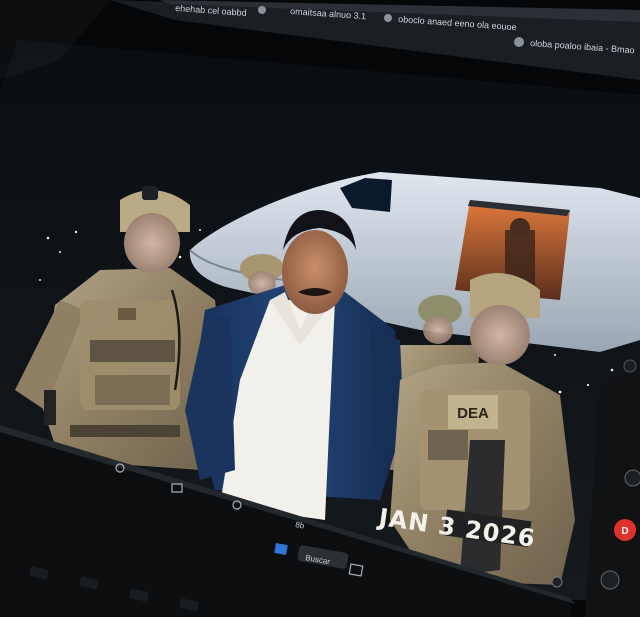  What do you see at coordinates (281, 549) in the screenshot?
I see `windows-logo-icon` at bounding box center [281, 549].